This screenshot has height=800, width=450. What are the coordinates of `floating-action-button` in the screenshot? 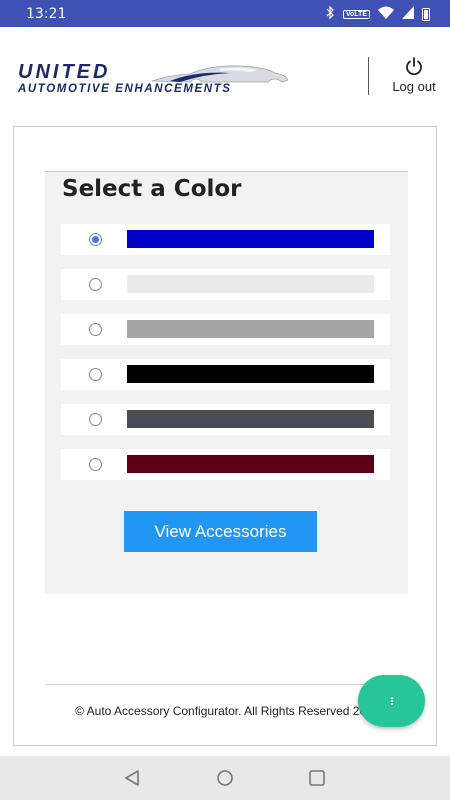 It's located at (391, 701).